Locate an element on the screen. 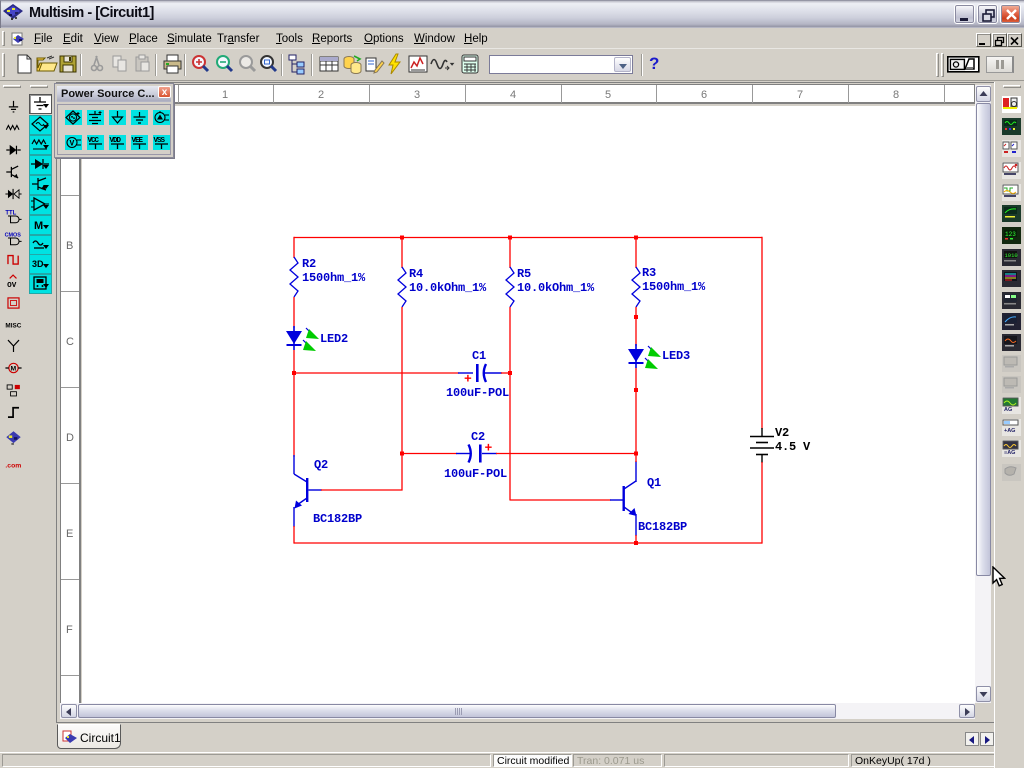 The height and width of the screenshot is (768, 1024). svg-text: MISC is located at coordinates (13, 326).